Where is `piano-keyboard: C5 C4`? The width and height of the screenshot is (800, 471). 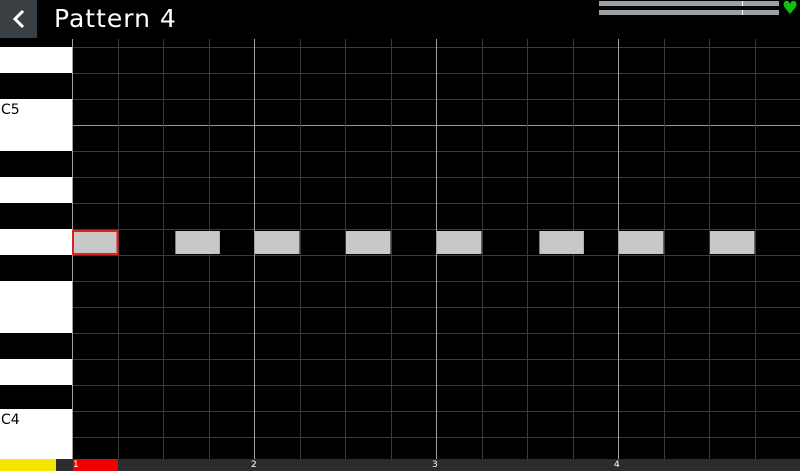 piano-keyboard: C5 C4 is located at coordinates (36, 249).